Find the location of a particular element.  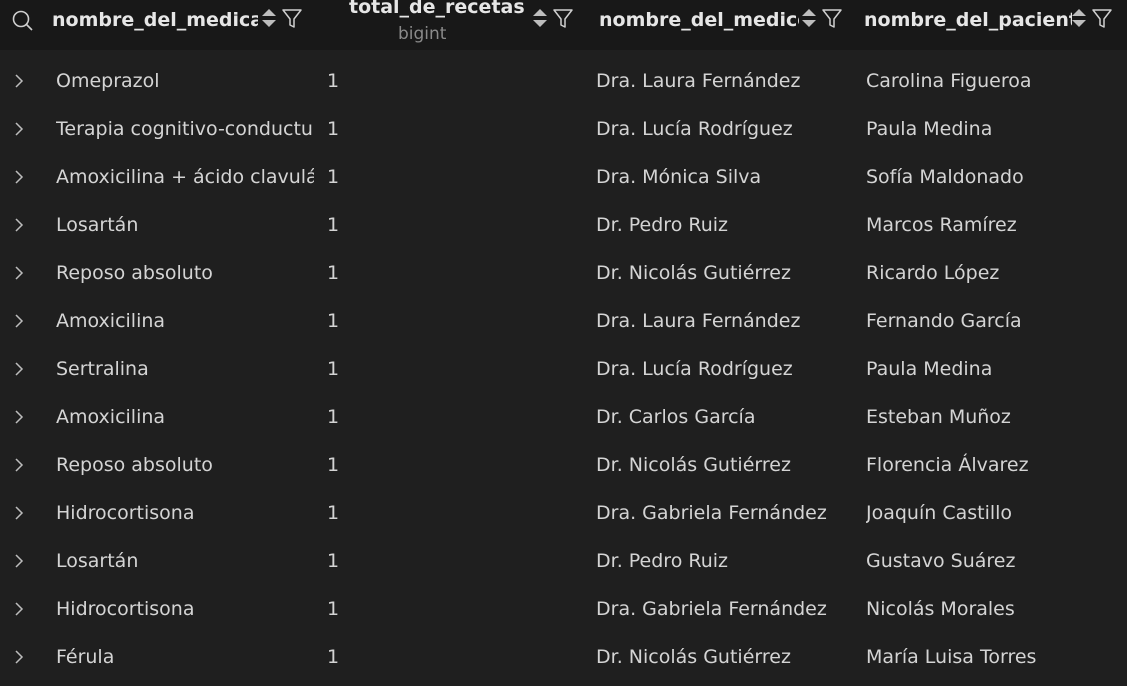

cell-medico: Dra. Mónica Silva is located at coordinates (679, 177).